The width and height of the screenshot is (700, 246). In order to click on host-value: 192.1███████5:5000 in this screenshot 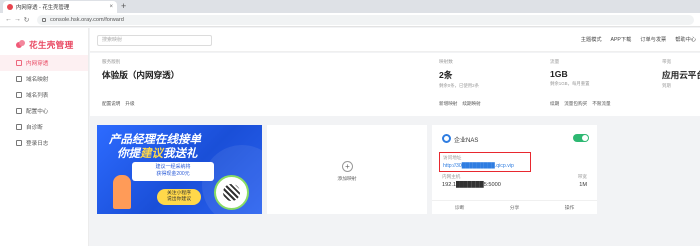, I will do `click(471, 185)`.